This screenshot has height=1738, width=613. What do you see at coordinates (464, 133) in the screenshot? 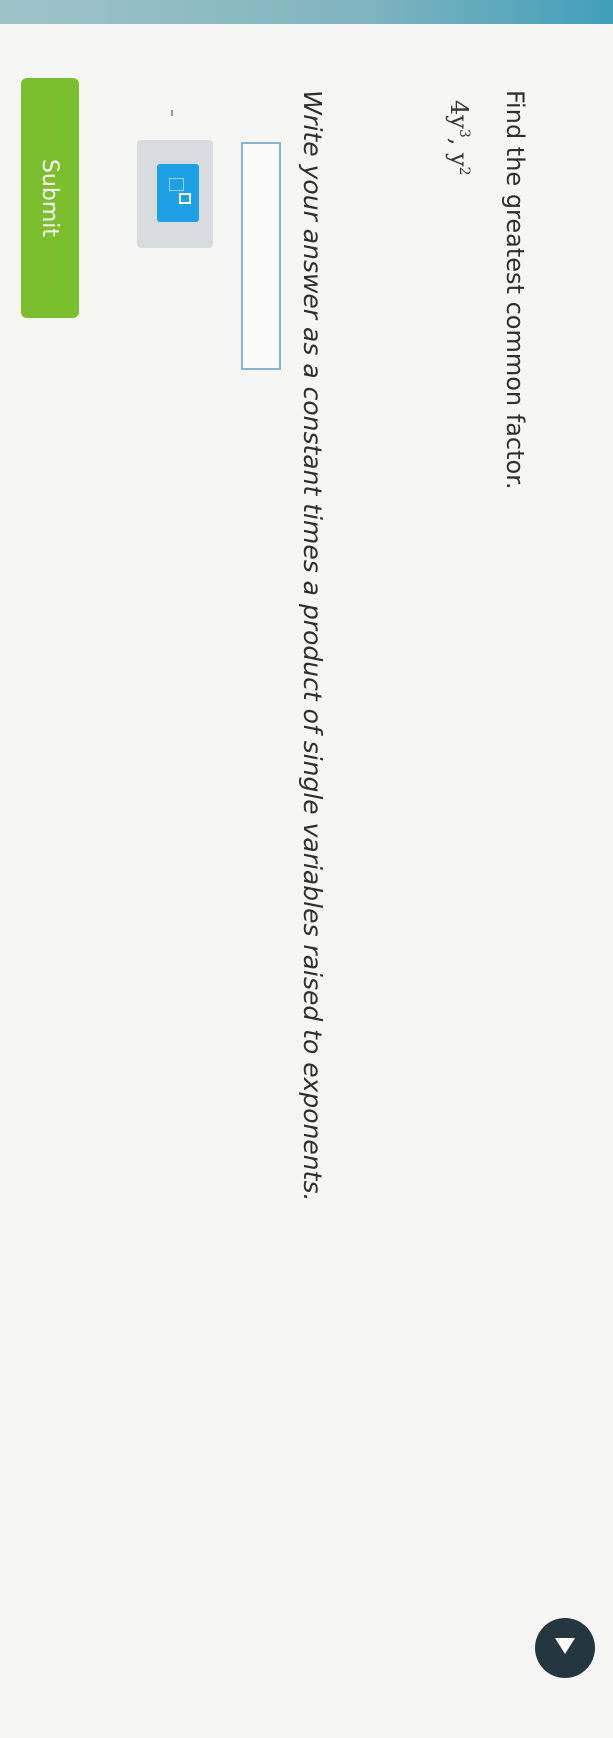
I see `term-1-exponent: 3` at bounding box center [464, 133].